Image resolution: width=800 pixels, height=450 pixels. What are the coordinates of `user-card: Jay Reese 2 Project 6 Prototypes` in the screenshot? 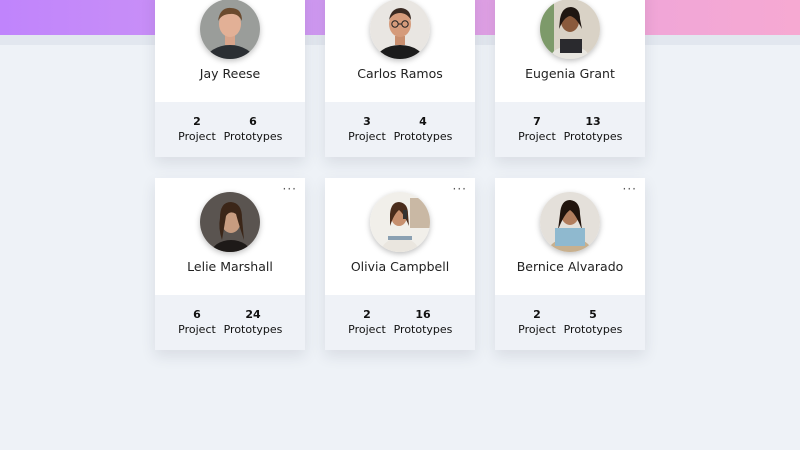 It's located at (230, 78).